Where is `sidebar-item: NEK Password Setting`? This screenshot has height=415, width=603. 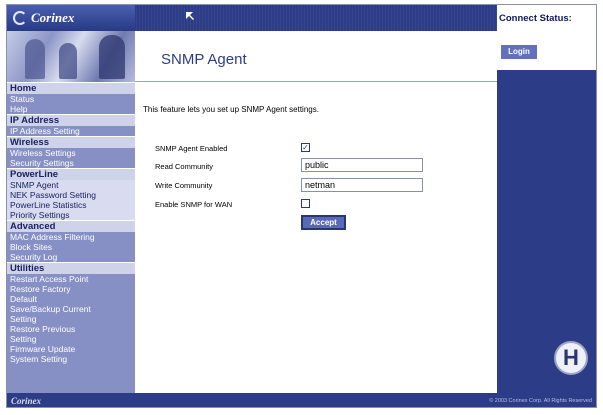 sidebar-item: NEK Password Setting is located at coordinates (71, 195).